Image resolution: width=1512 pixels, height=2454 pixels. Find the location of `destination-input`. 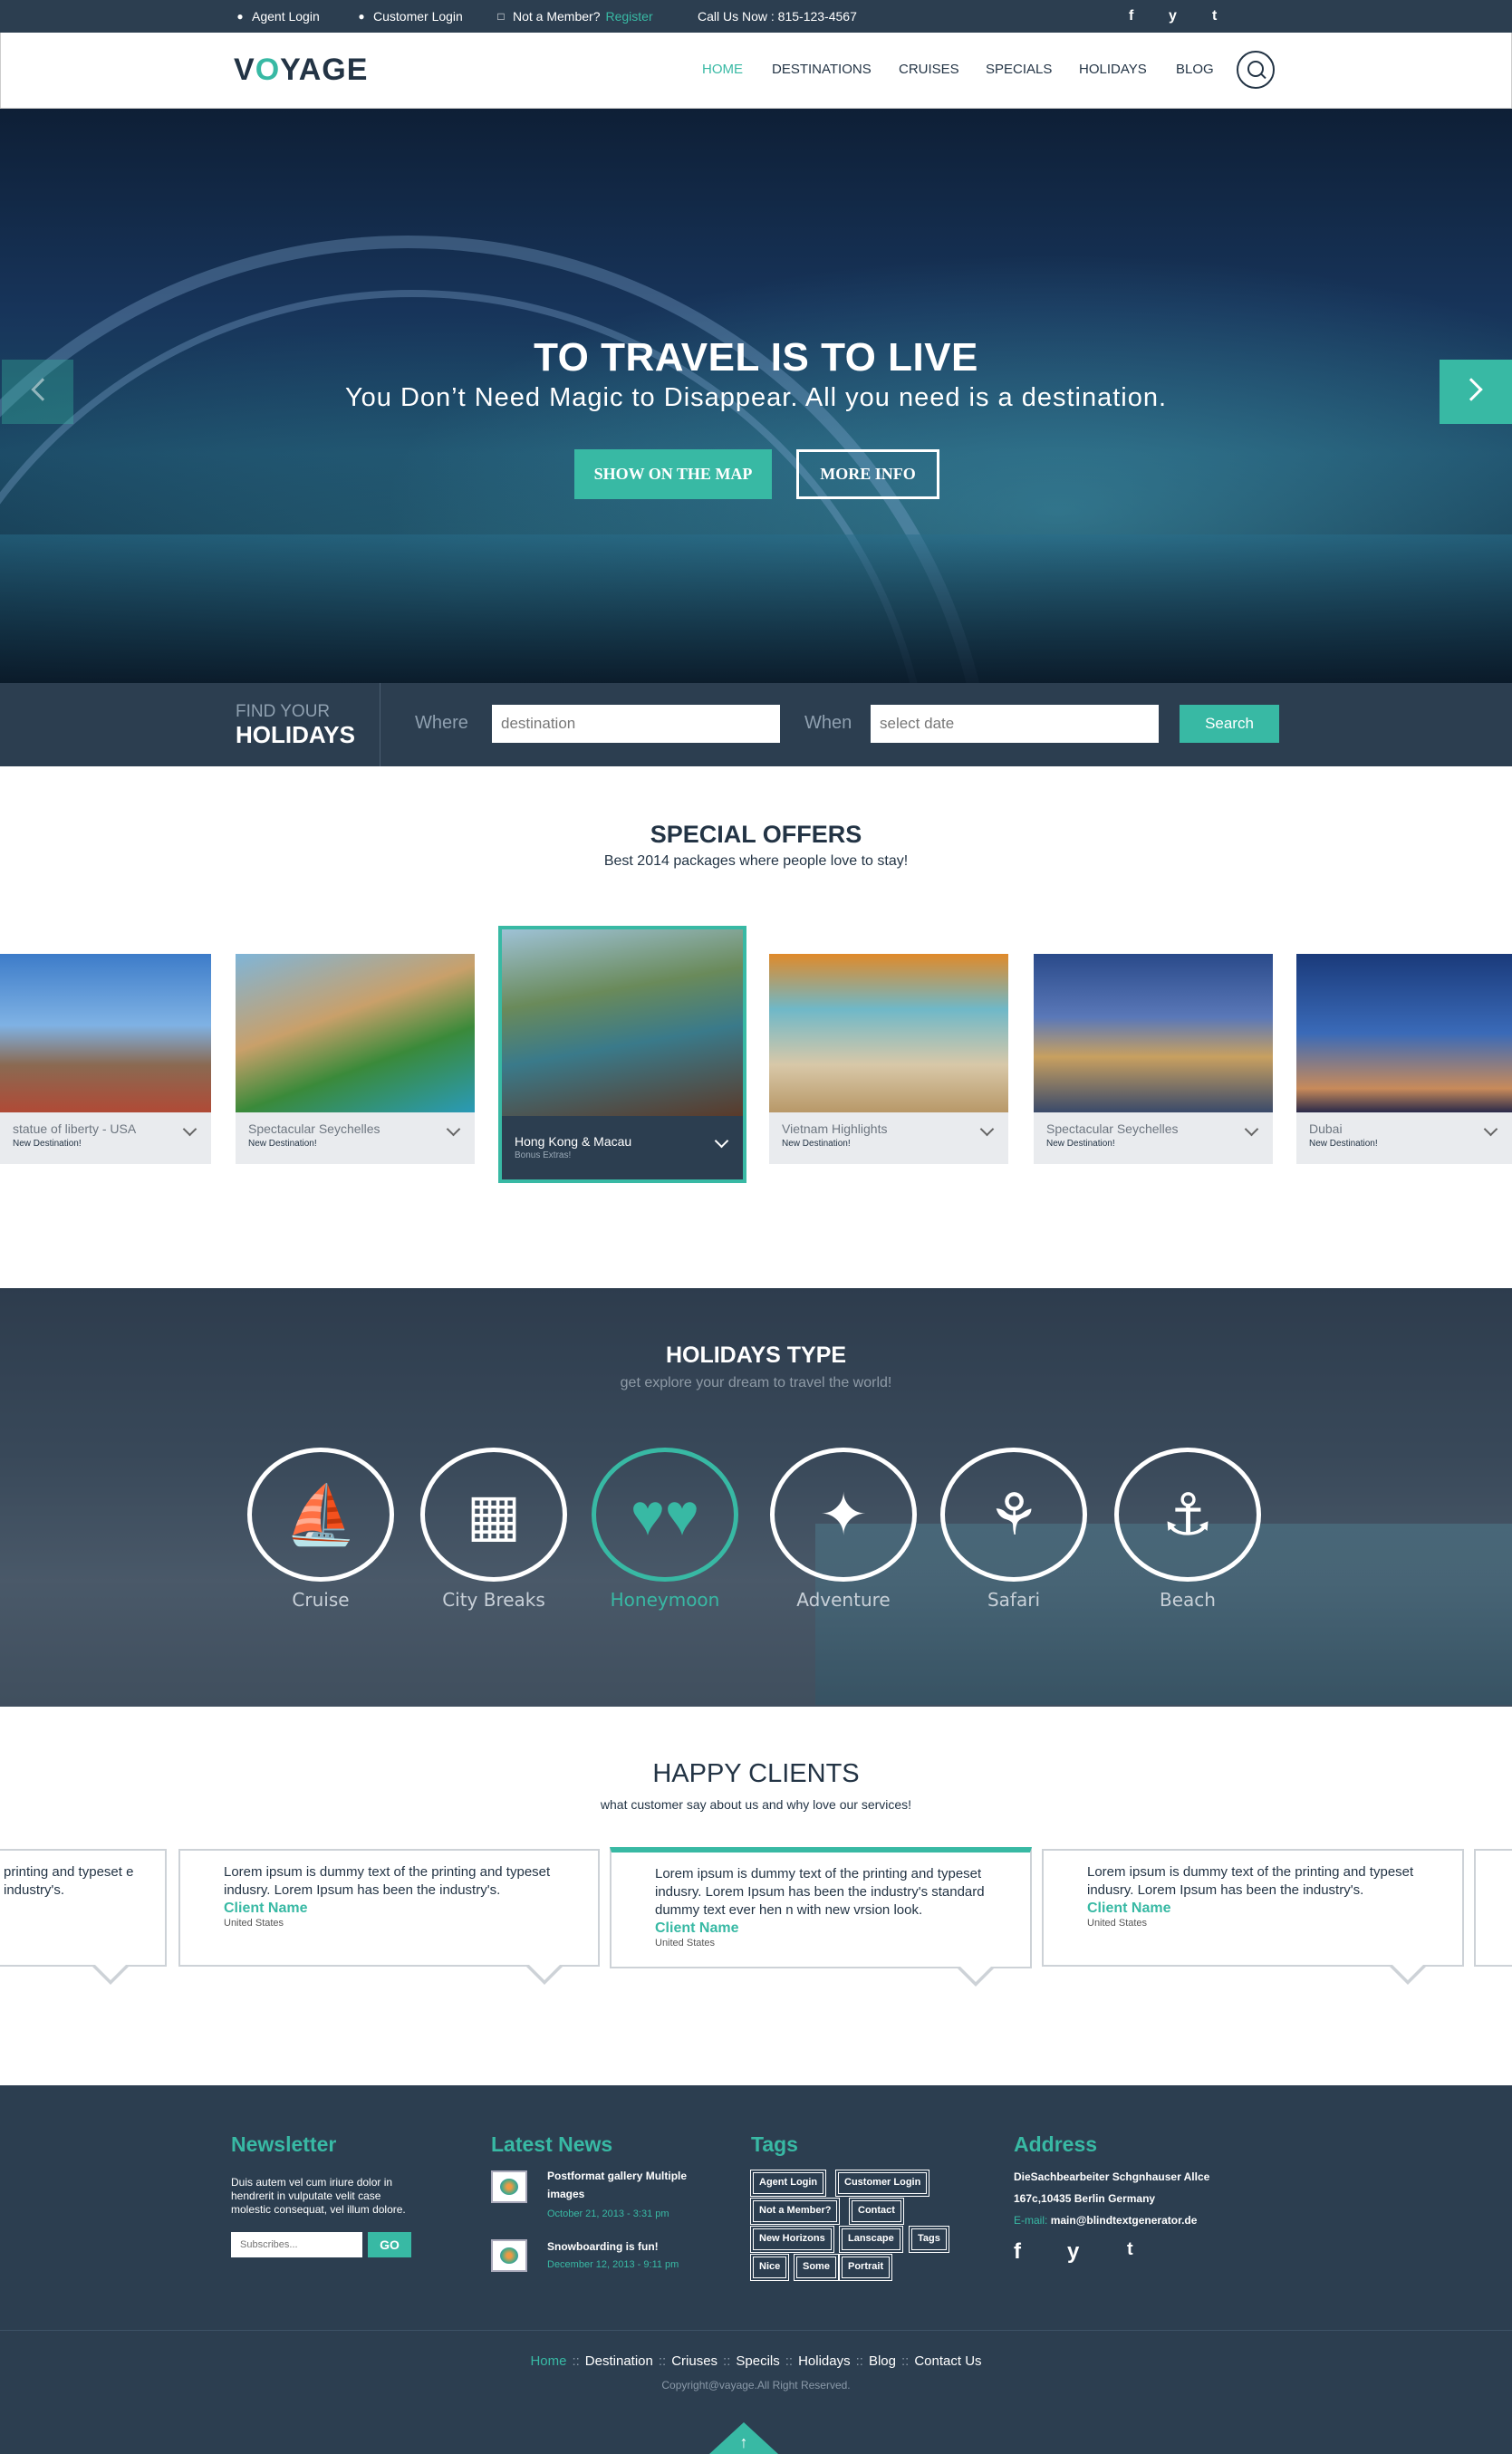

destination-input is located at coordinates (636, 724).